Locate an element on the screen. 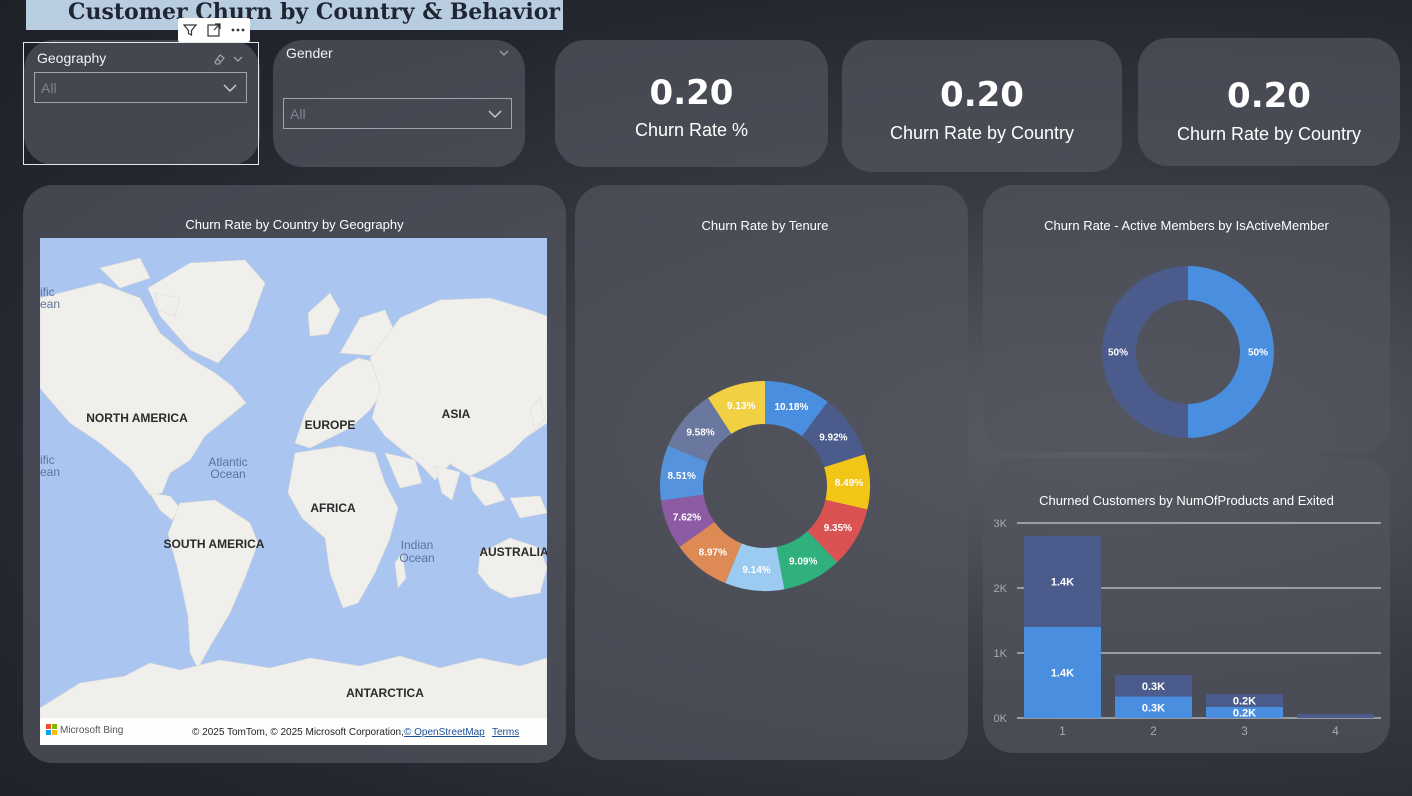 The height and width of the screenshot is (796, 1412). y-tick-label: 1K is located at coordinates (1001, 654).